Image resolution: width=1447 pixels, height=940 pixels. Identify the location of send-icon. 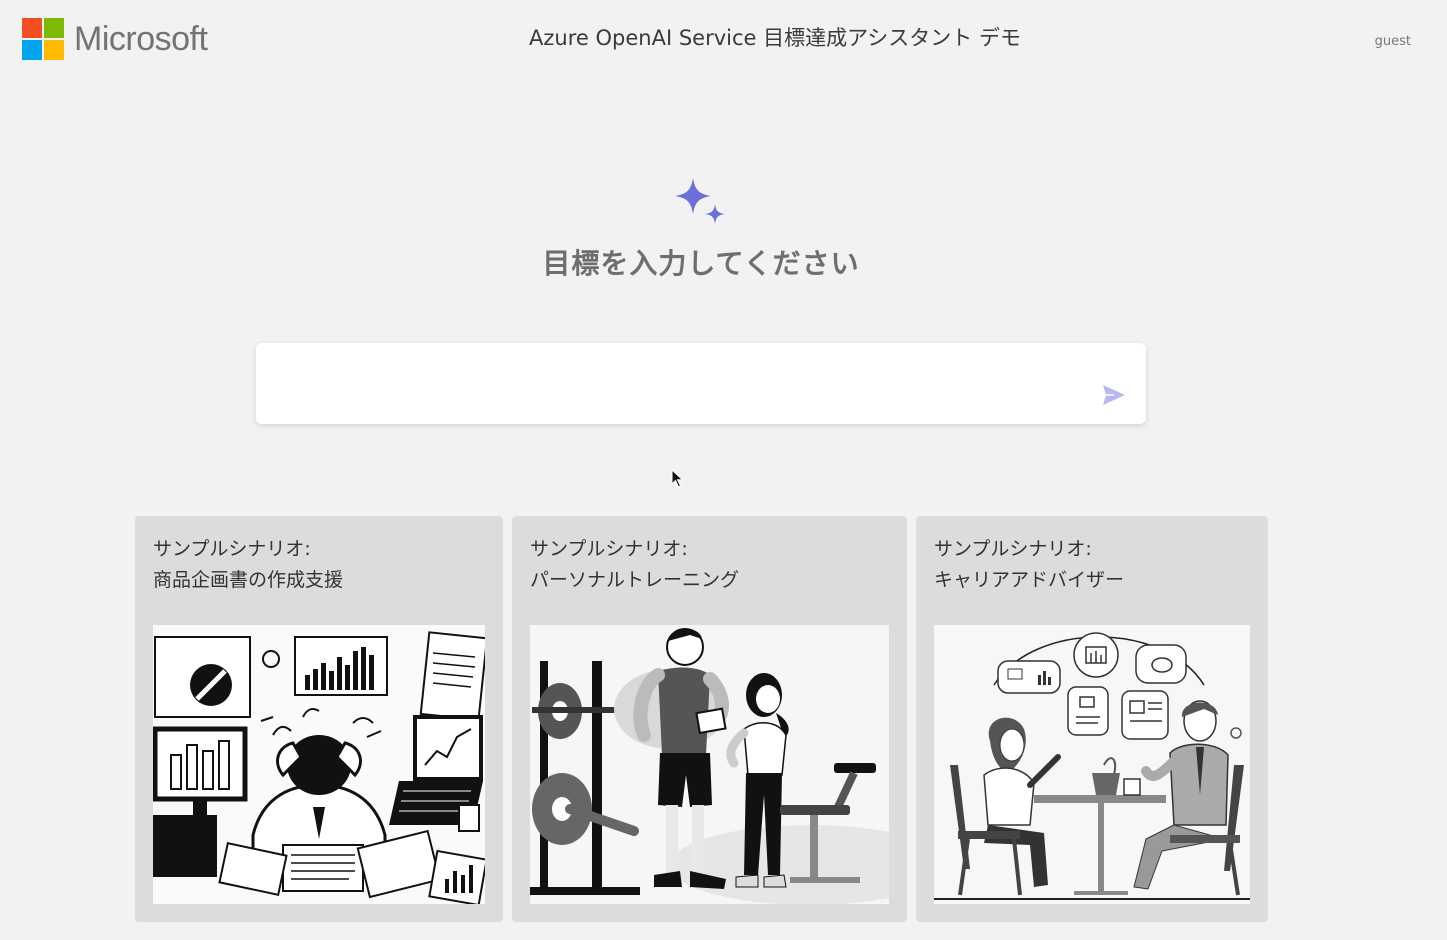
(1114, 395).